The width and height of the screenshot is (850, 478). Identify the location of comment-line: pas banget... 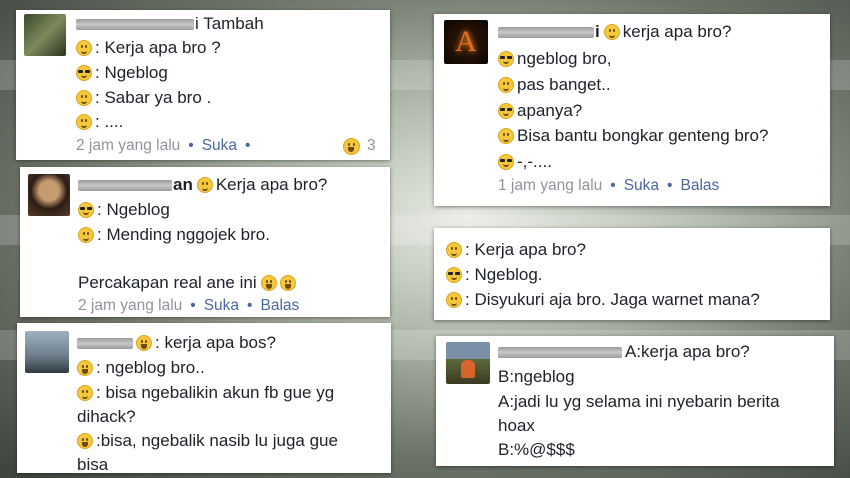
(564, 84).